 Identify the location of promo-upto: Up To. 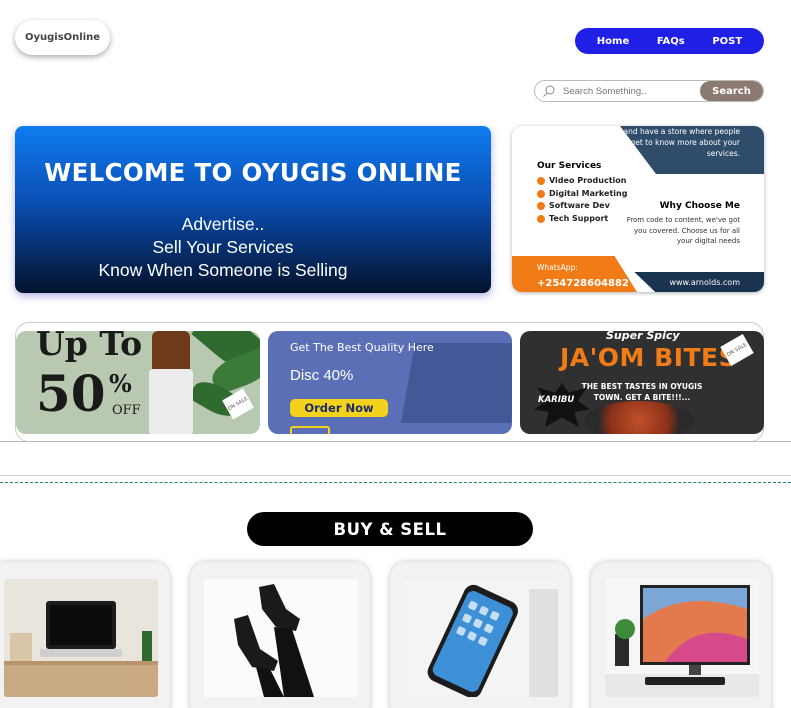
(89, 347).